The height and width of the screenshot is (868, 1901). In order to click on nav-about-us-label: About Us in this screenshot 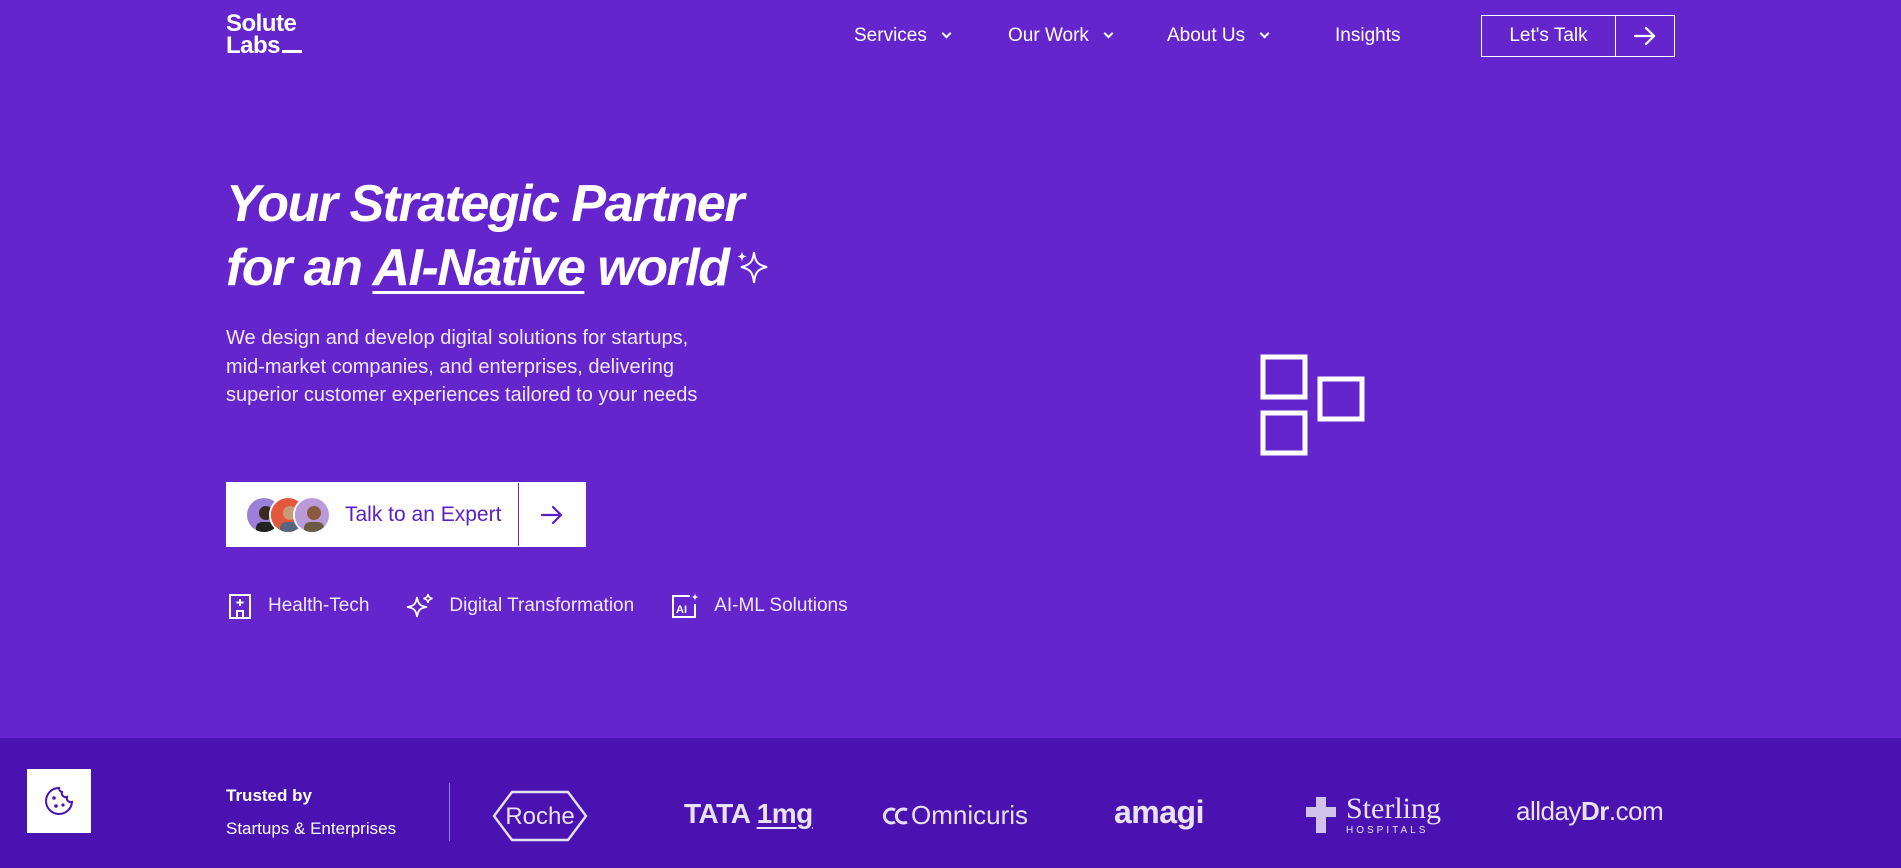, I will do `click(1206, 35)`.